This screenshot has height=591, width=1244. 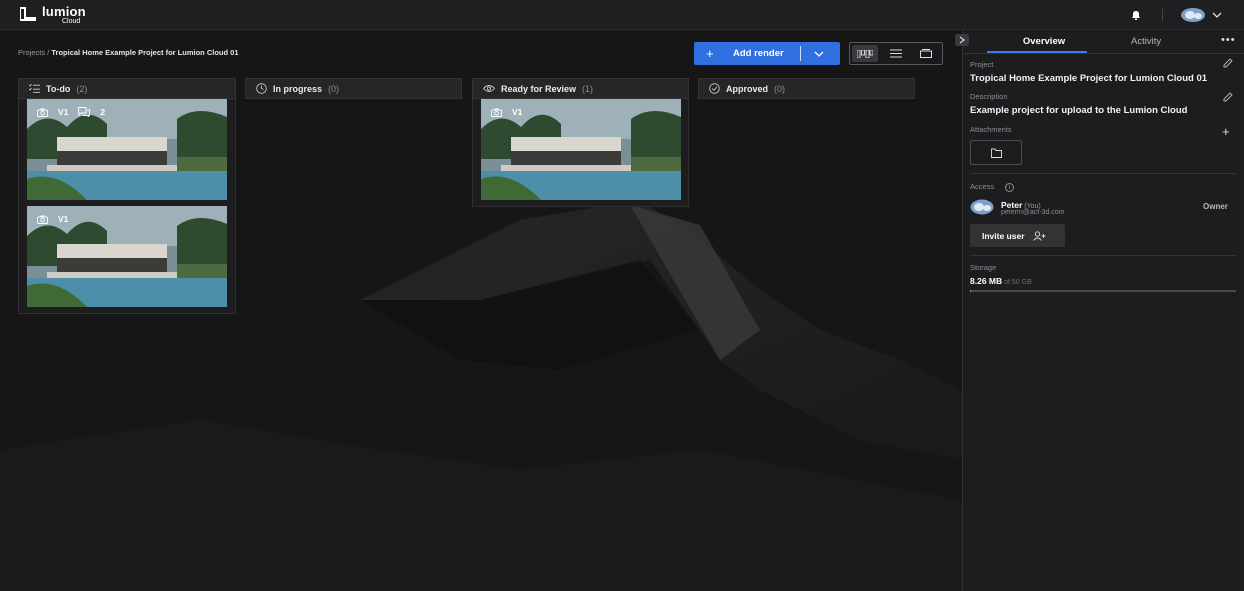 I want to click on plus-icon: +, so click(x=710, y=53).